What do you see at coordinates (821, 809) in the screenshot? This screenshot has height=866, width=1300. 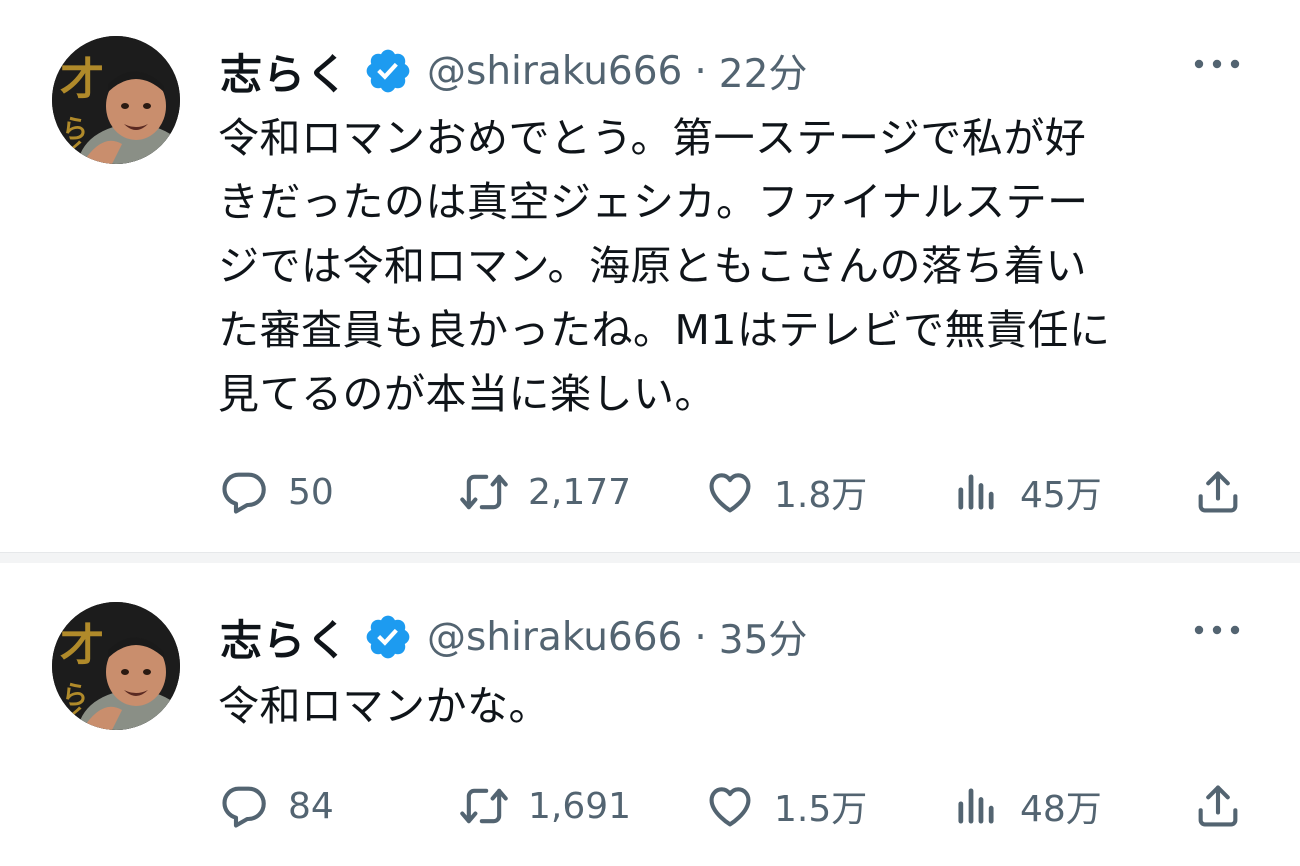 I see `like-count: 1.5万` at bounding box center [821, 809].